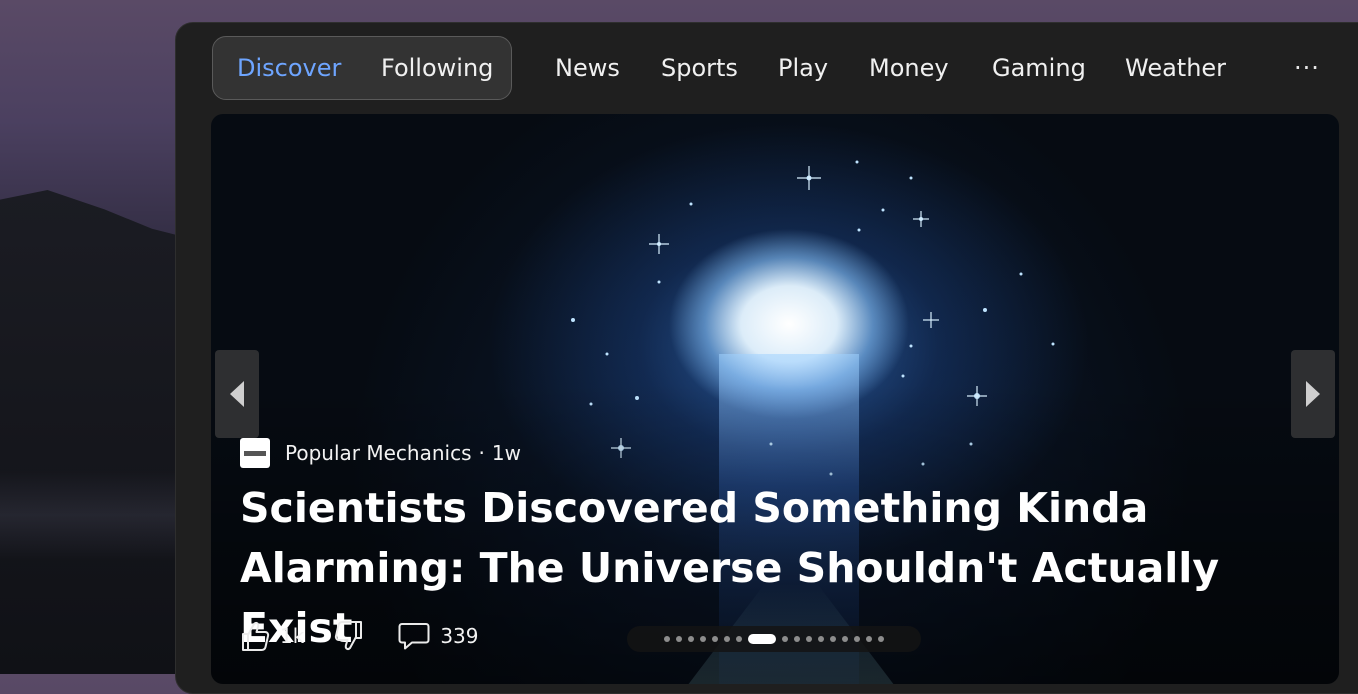 The width and height of the screenshot is (1358, 694). I want to click on speech-bubble-icon, so click(414, 636).